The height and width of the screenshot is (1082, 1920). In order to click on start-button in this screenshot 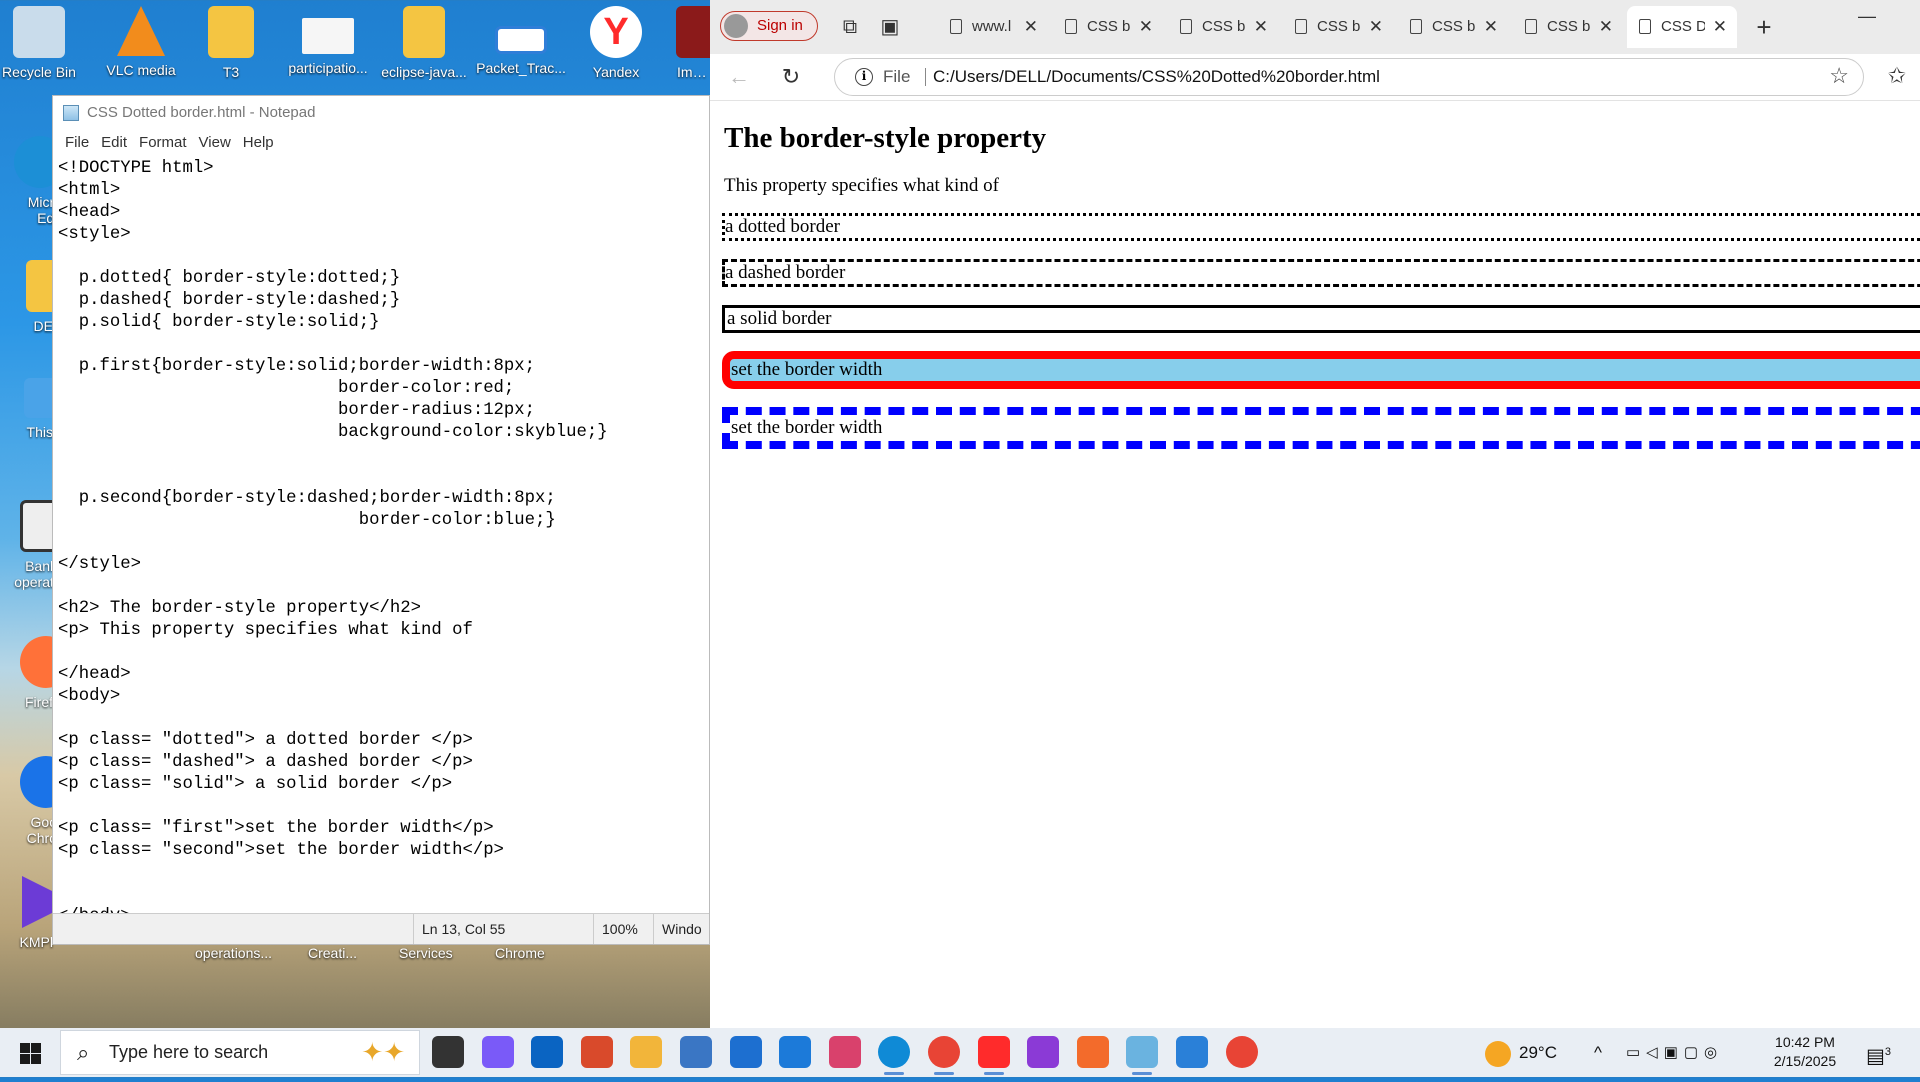, I will do `click(30, 1052)`.